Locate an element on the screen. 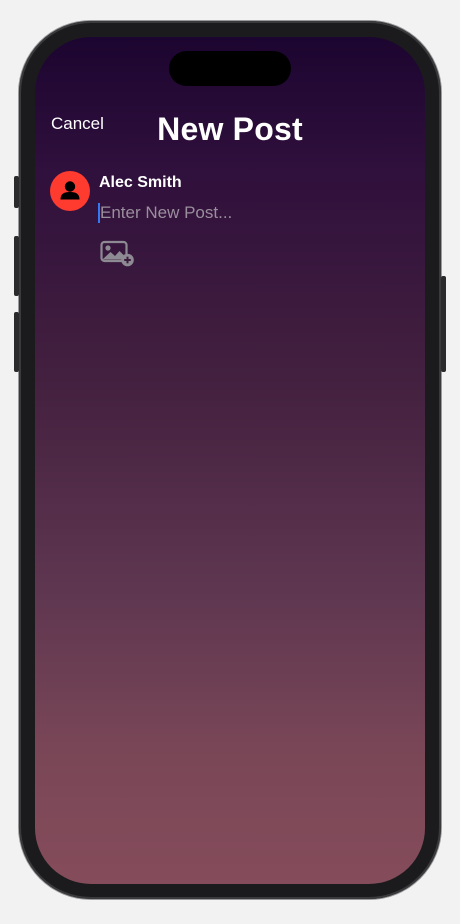 The height and width of the screenshot is (924, 460). power-button is located at coordinates (443, 324).